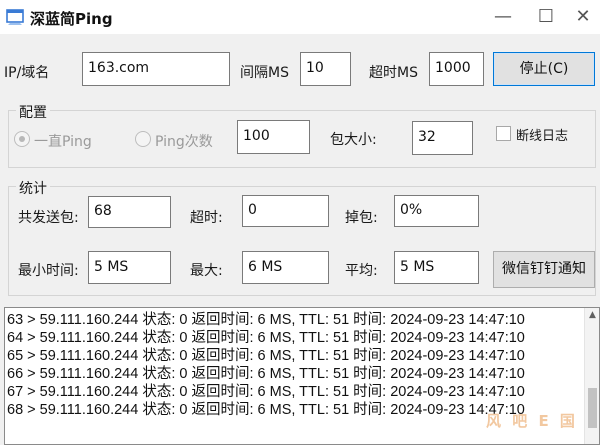 This screenshot has width=600, height=445. What do you see at coordinates (22, 139) in the screenshot?
I see `continuous-ping-radio` at bounding box center [22, 139].